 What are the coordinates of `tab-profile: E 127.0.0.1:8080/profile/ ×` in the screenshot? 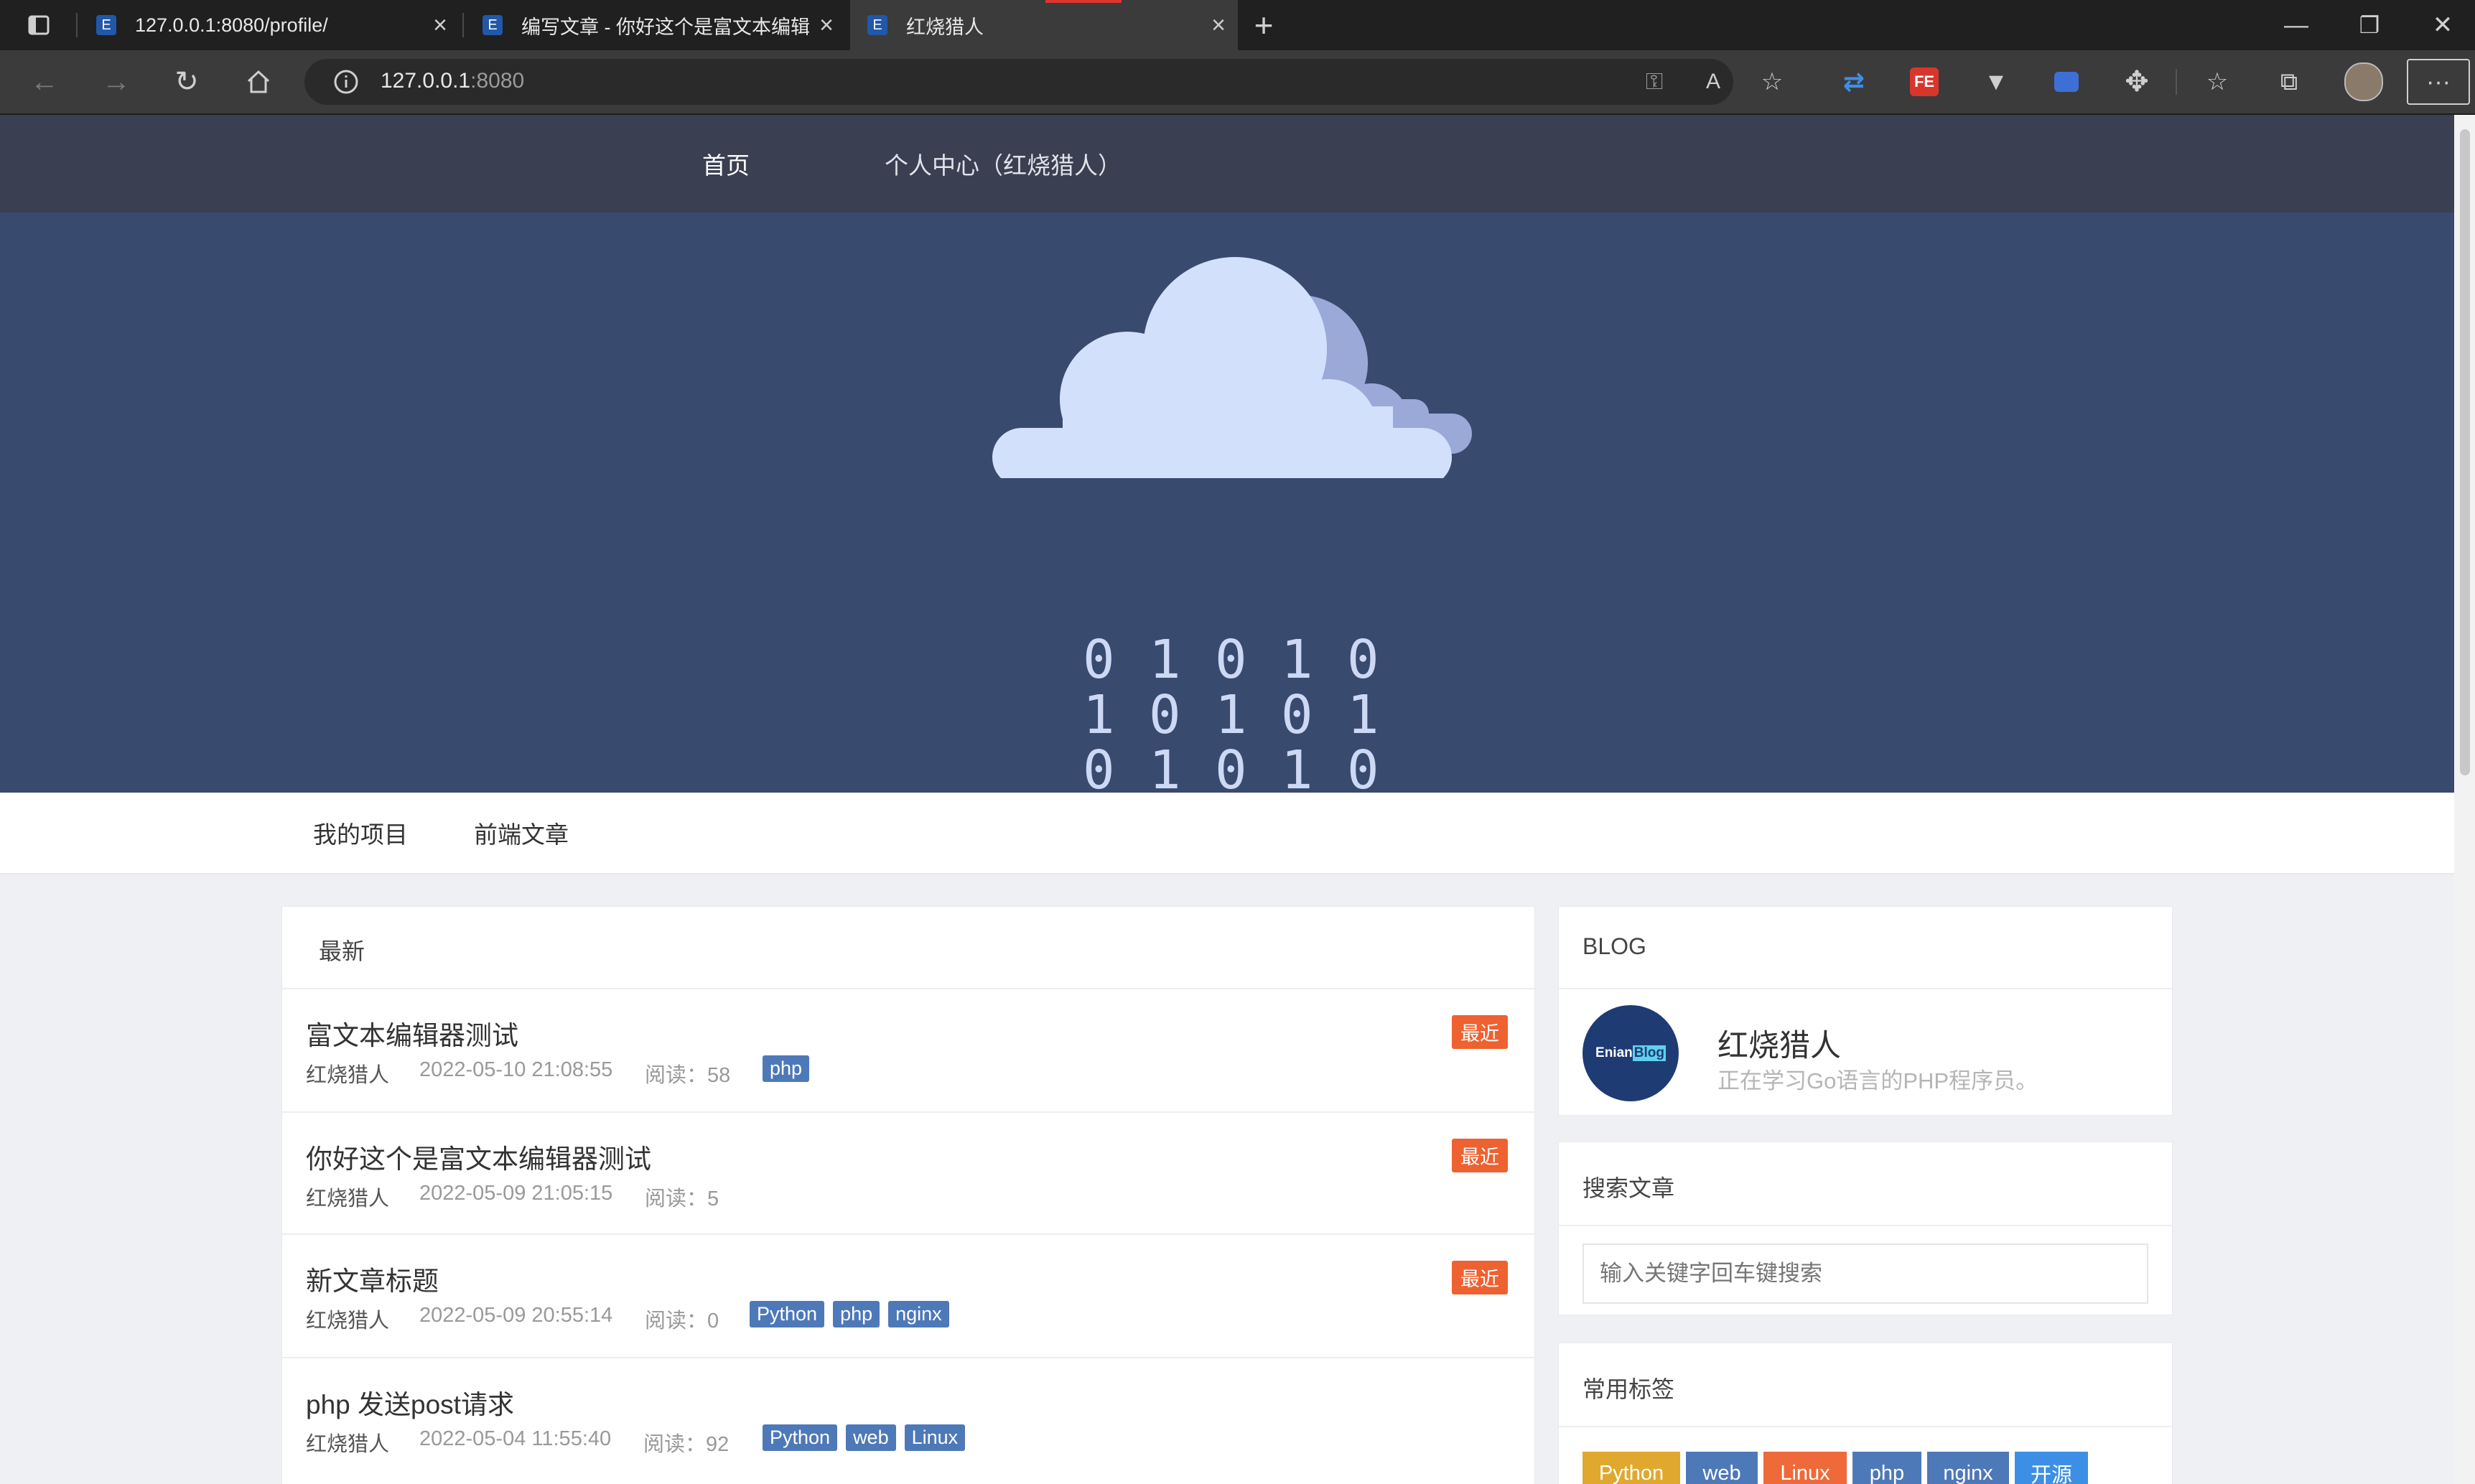 It's located at (271, 25).